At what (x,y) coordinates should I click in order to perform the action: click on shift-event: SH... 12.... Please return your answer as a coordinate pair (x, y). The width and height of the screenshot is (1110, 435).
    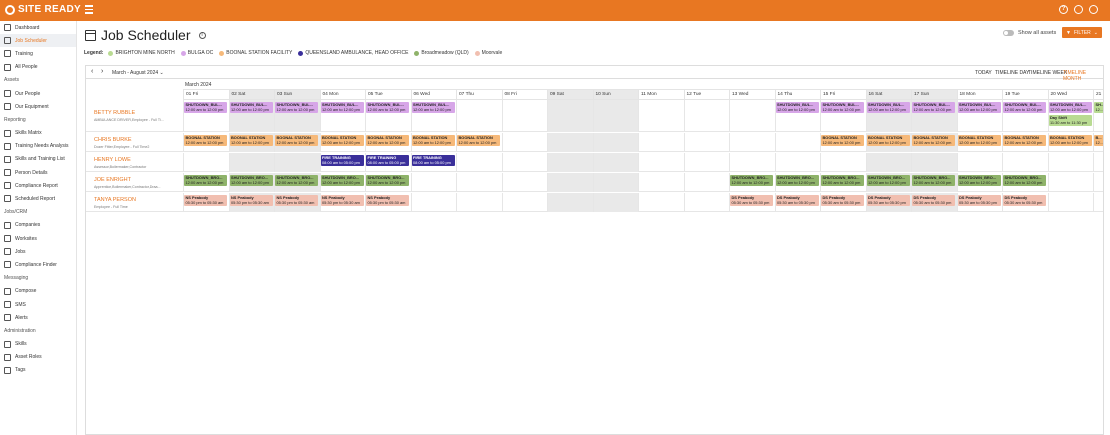
    Looking at the image, I should click on (1098, 107).